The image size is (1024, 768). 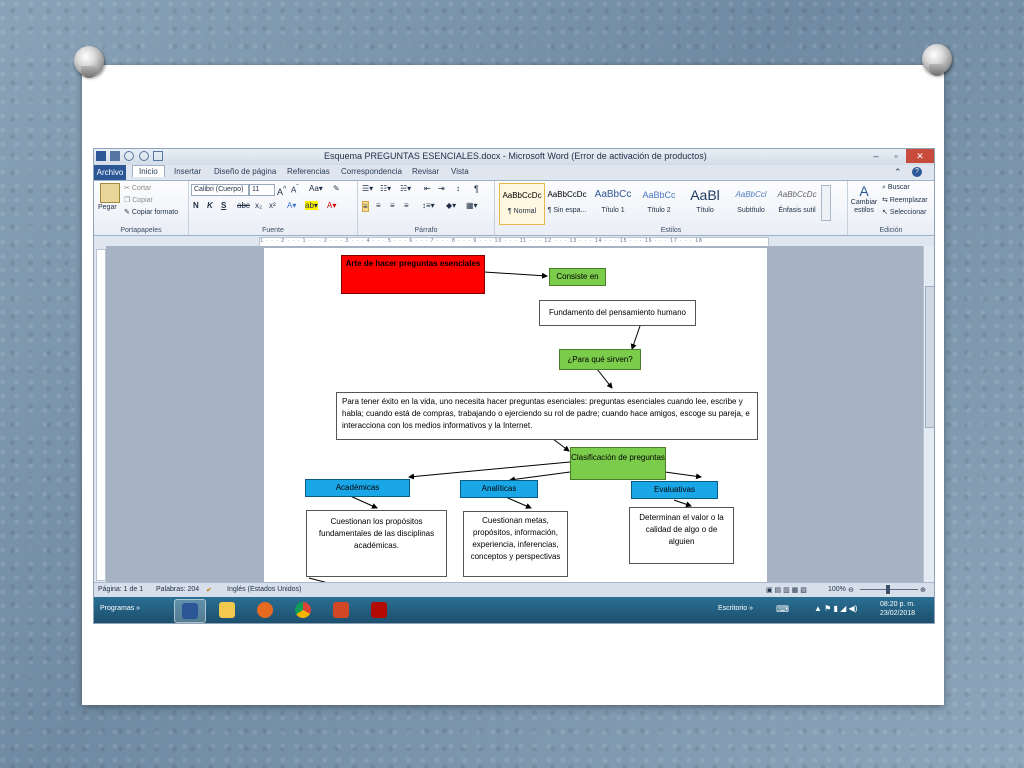 I want to click on cut-button: ✂ Cortar, so click(x=137, y=188).